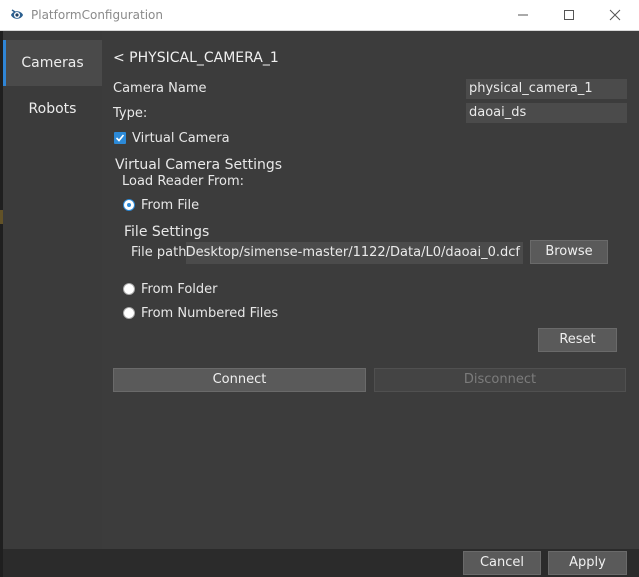  What do you see at coordinates (129, 205) in the screenshot?
I see `from-file-radio` at bounding box center [129, 205].